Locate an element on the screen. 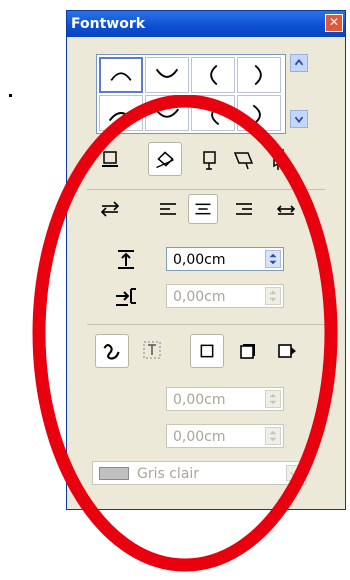 Image resolution: width=350 pixels, height=580 pixels. arc-left-icon is located at coordinates (213, 75).